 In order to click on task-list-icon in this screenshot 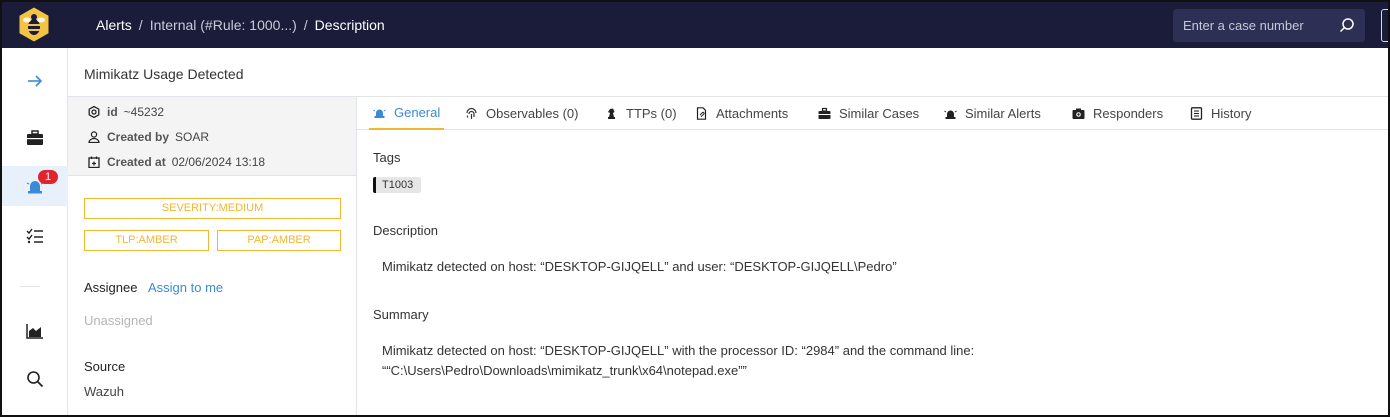, I will do `click(34, 236)`.